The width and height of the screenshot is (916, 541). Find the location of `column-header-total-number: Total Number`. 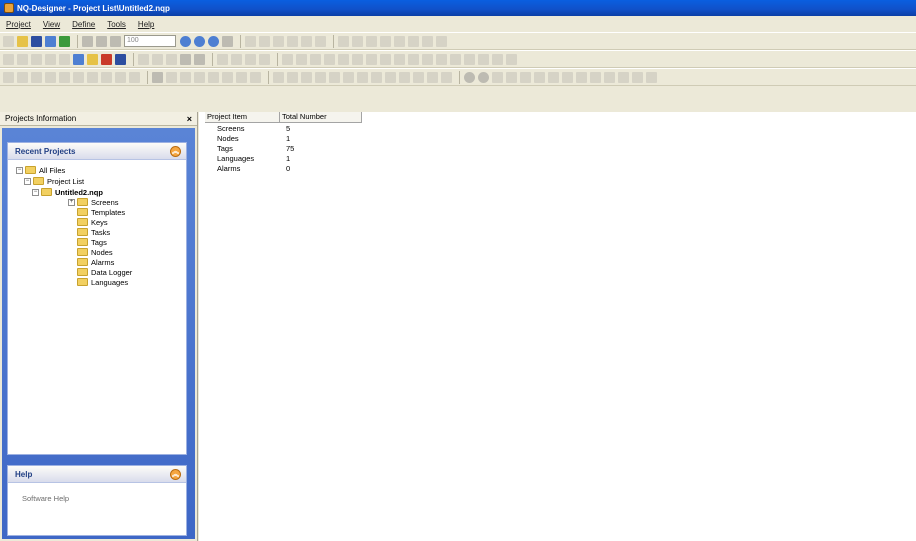

column-header-total-number: Total Number is located at coordinates (321, 117).